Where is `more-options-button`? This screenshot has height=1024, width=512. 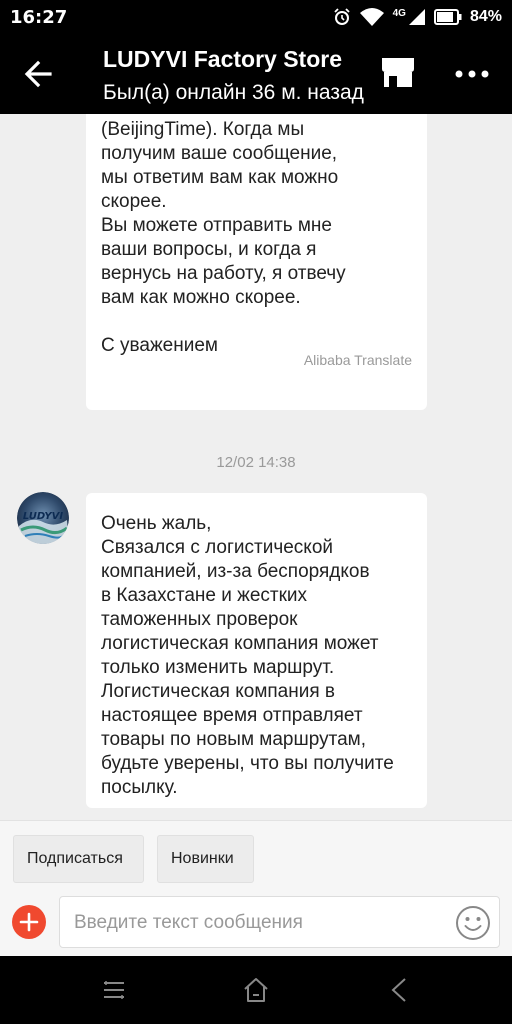
more-options-button is located at coordinates (472, 74).